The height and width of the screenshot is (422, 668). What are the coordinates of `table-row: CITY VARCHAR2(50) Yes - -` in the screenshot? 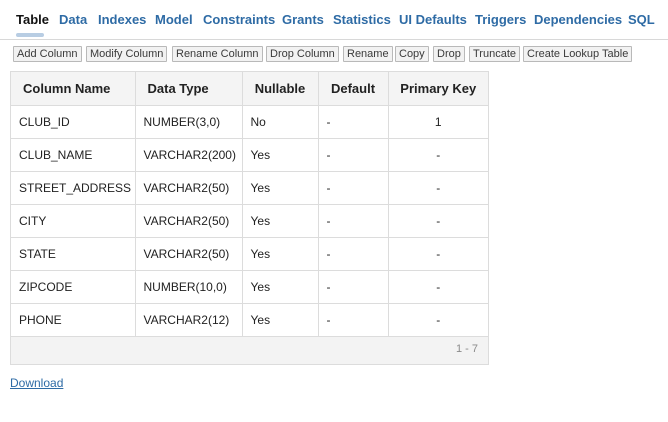 It's located at (249, 221).